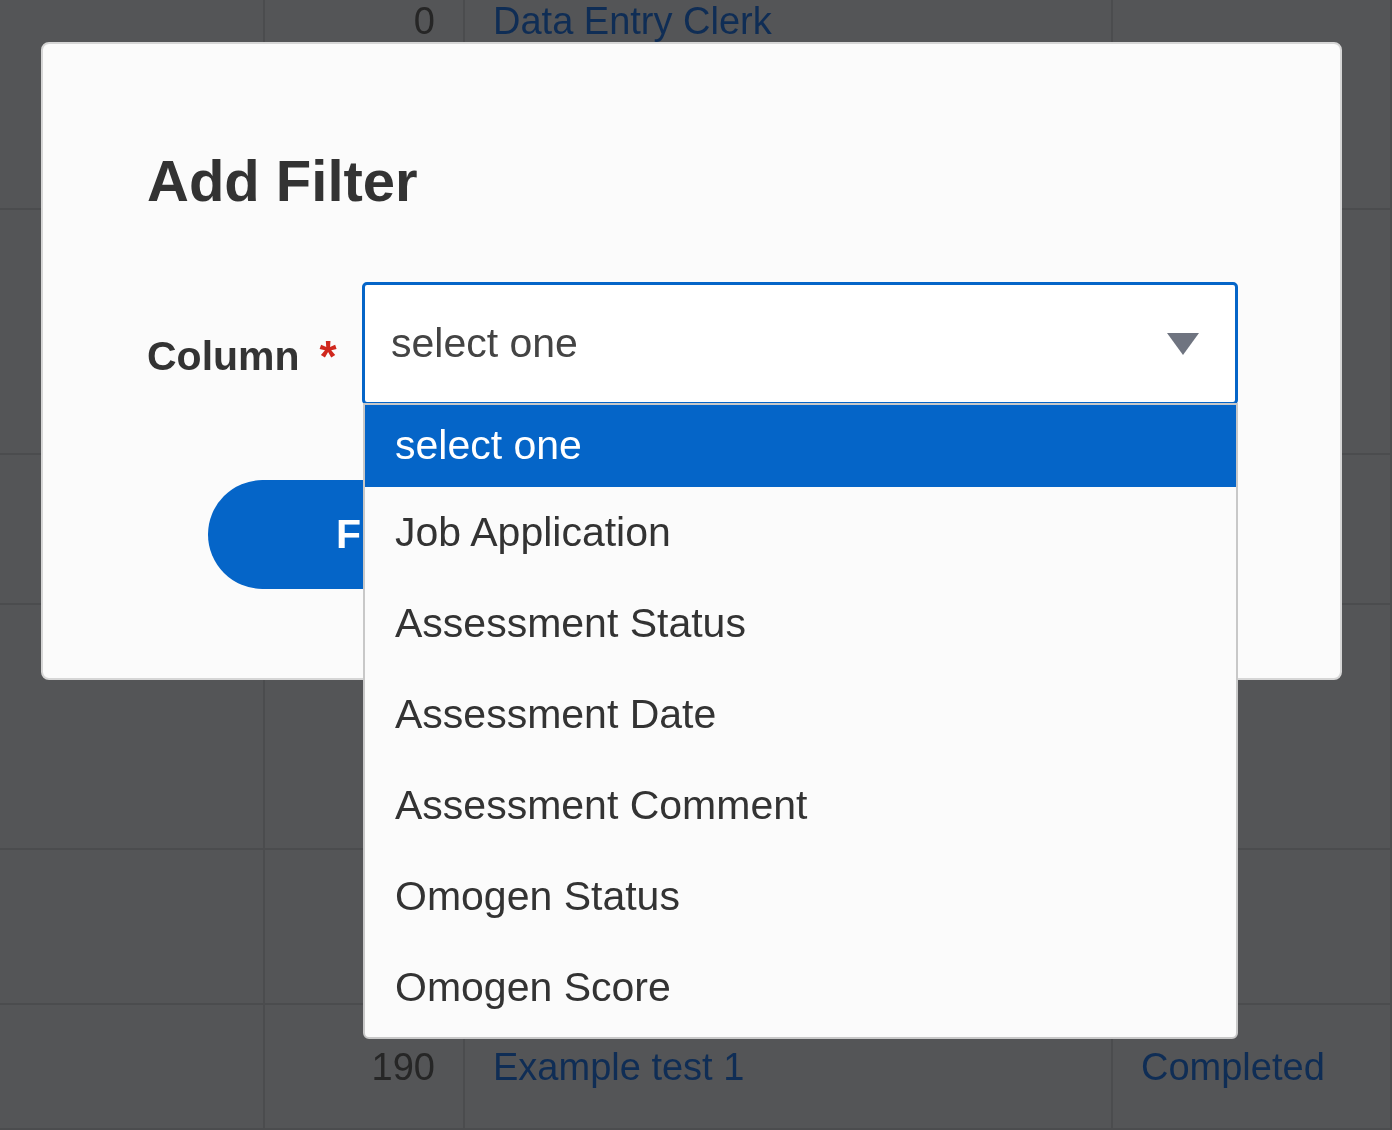 The height and width of the screenshot is (1130, 1392). Describe the element at coordinates (800, 532) in the screenshot. I see `dropdown-option: Job Application` at that location.